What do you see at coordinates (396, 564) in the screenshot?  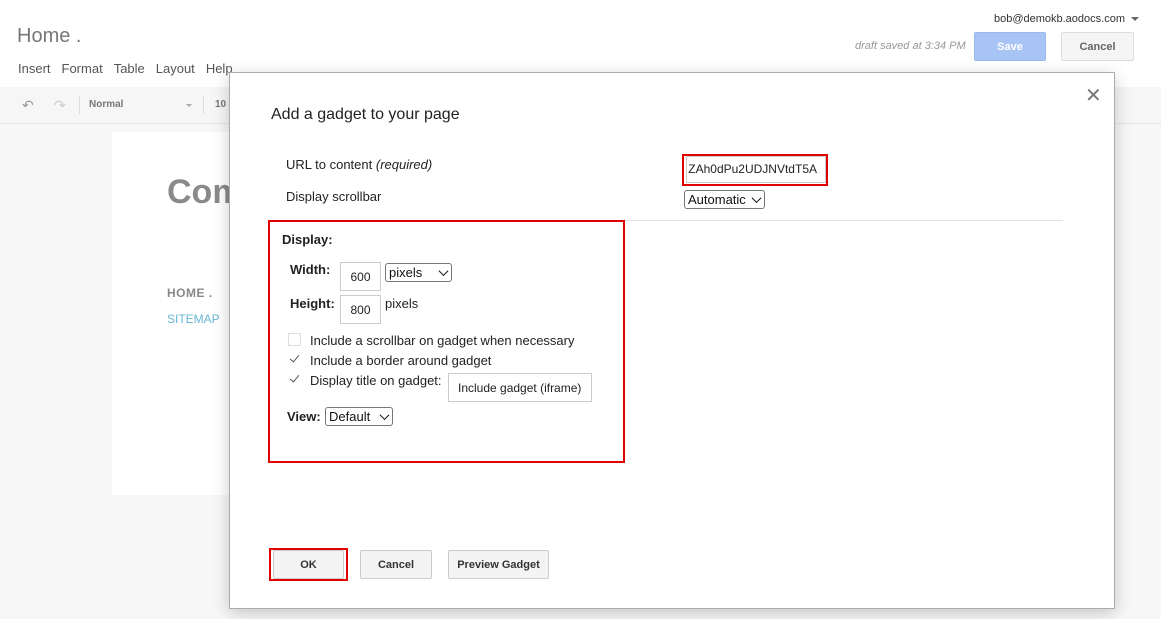 I see `cancel-button: Cancel` at bounding box center [396, 564].